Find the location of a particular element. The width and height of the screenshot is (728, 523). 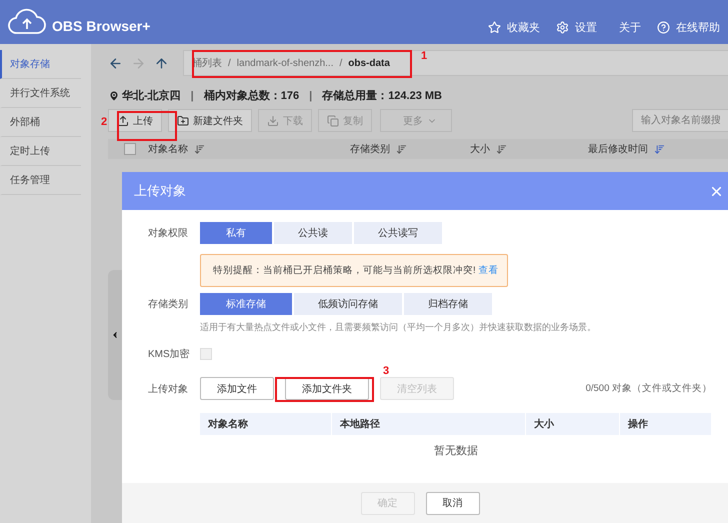

cloud-upload-icon is located at coordinates (27, 21).